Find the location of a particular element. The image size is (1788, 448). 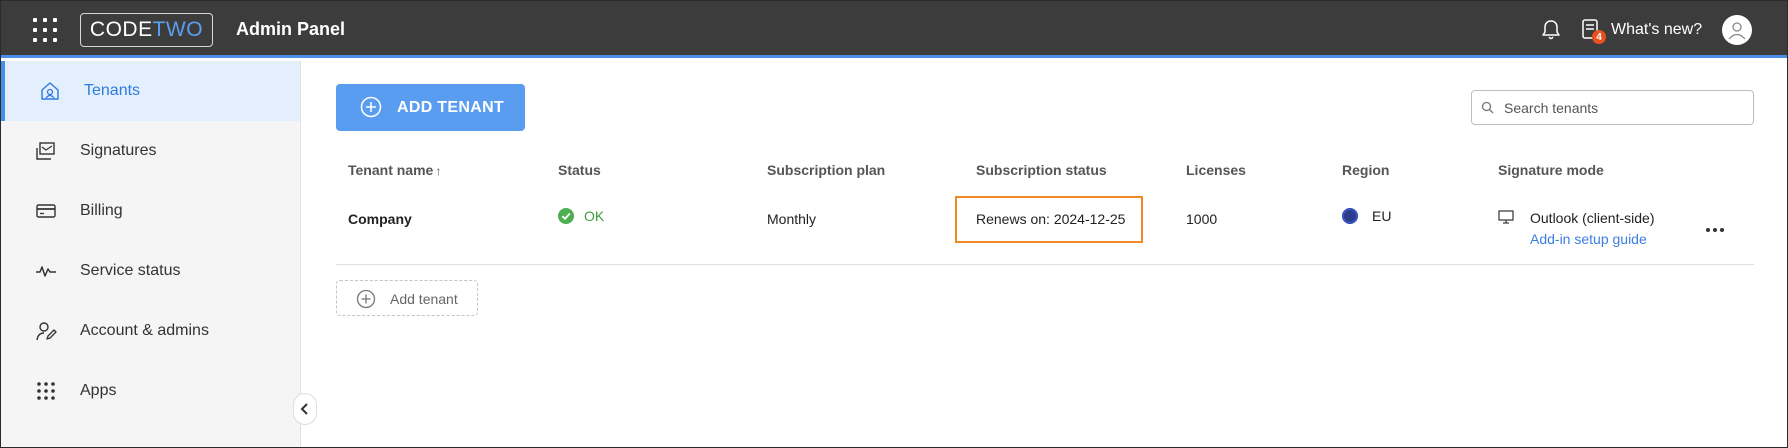

user-avatar is located at coordinates (1737, 30).